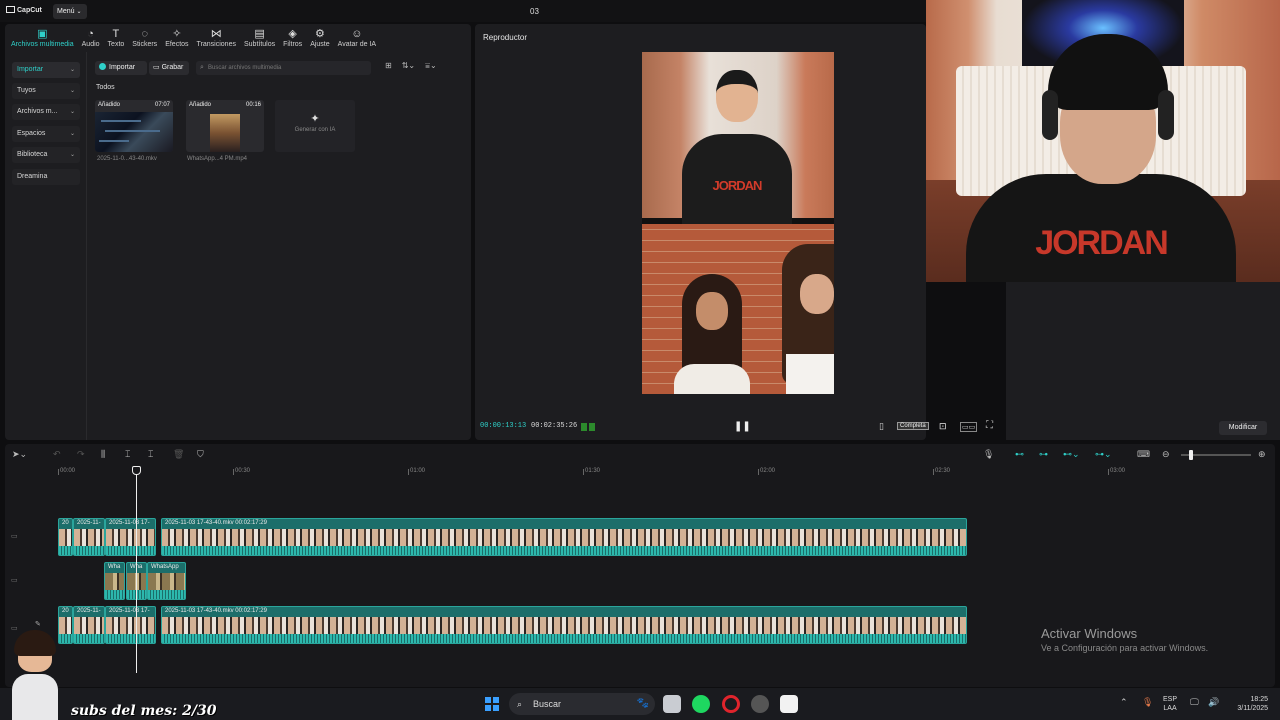  Describe the element at coordinates (731, 704) in the screenshot. I see `opera-icon` at that location.